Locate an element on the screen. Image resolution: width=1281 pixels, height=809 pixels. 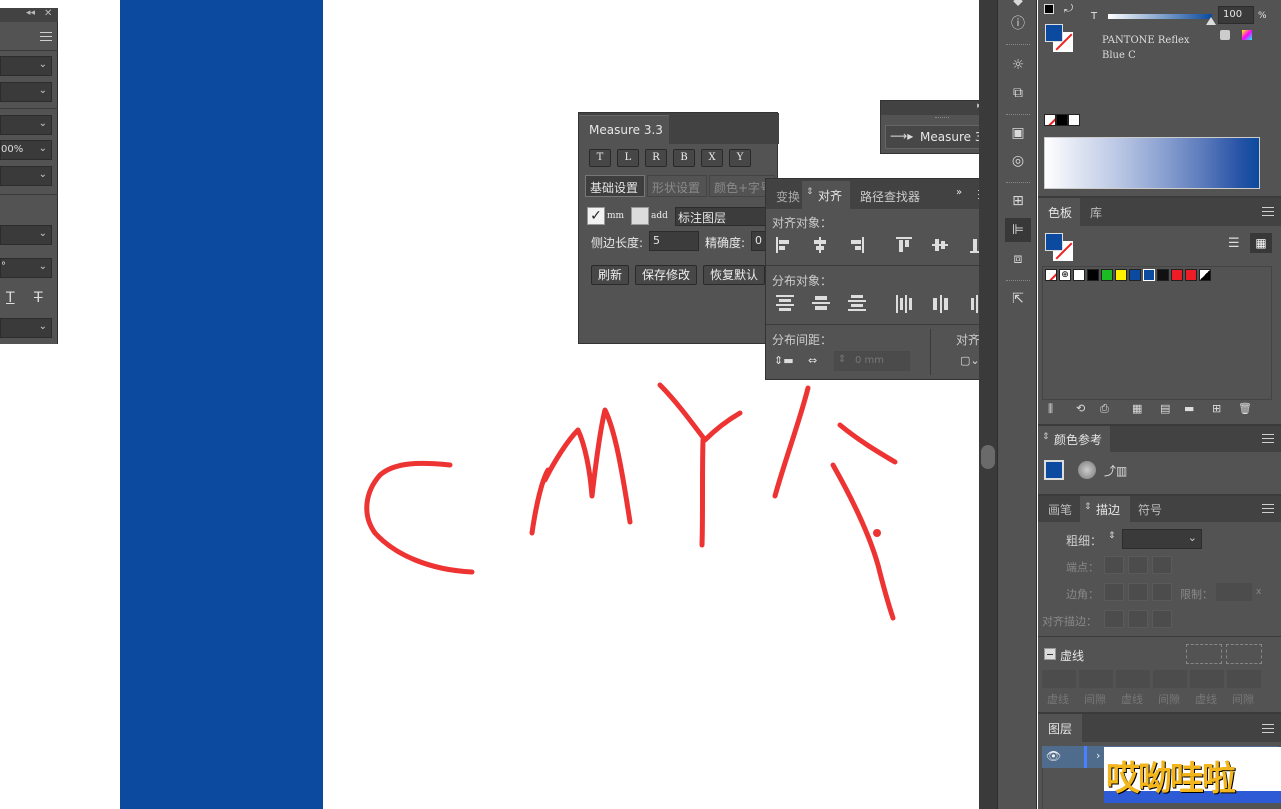
yellow-swatch is located at coordinates (1121, 275).